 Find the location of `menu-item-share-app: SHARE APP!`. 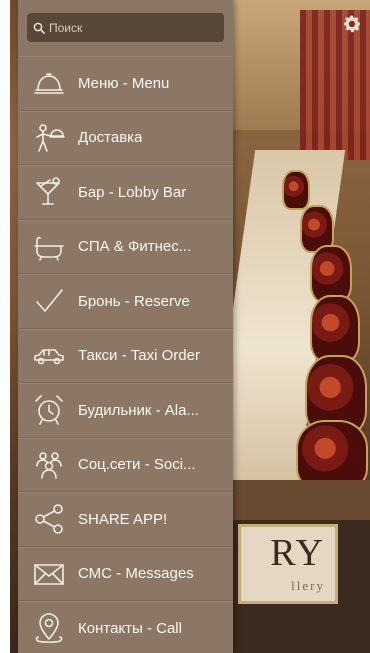

menu-item-share-app: SHARE APP! is located at coordinates (125, 519).